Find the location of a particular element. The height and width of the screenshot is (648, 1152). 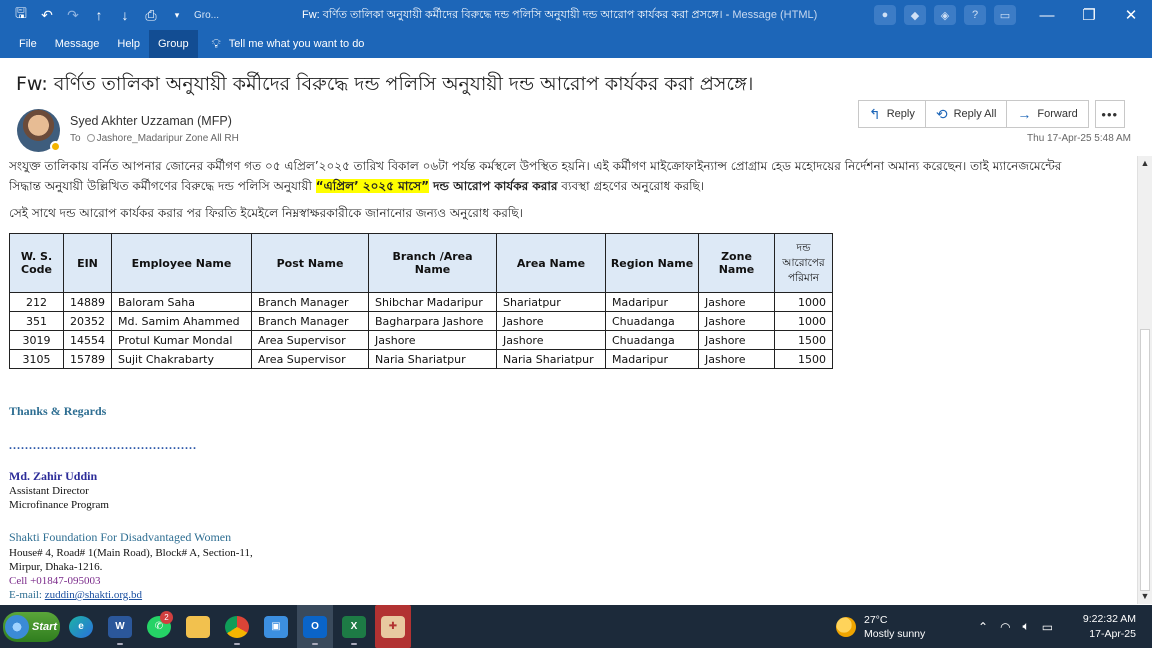

taskbar-outlook: O is located at coordinates (315, 626).